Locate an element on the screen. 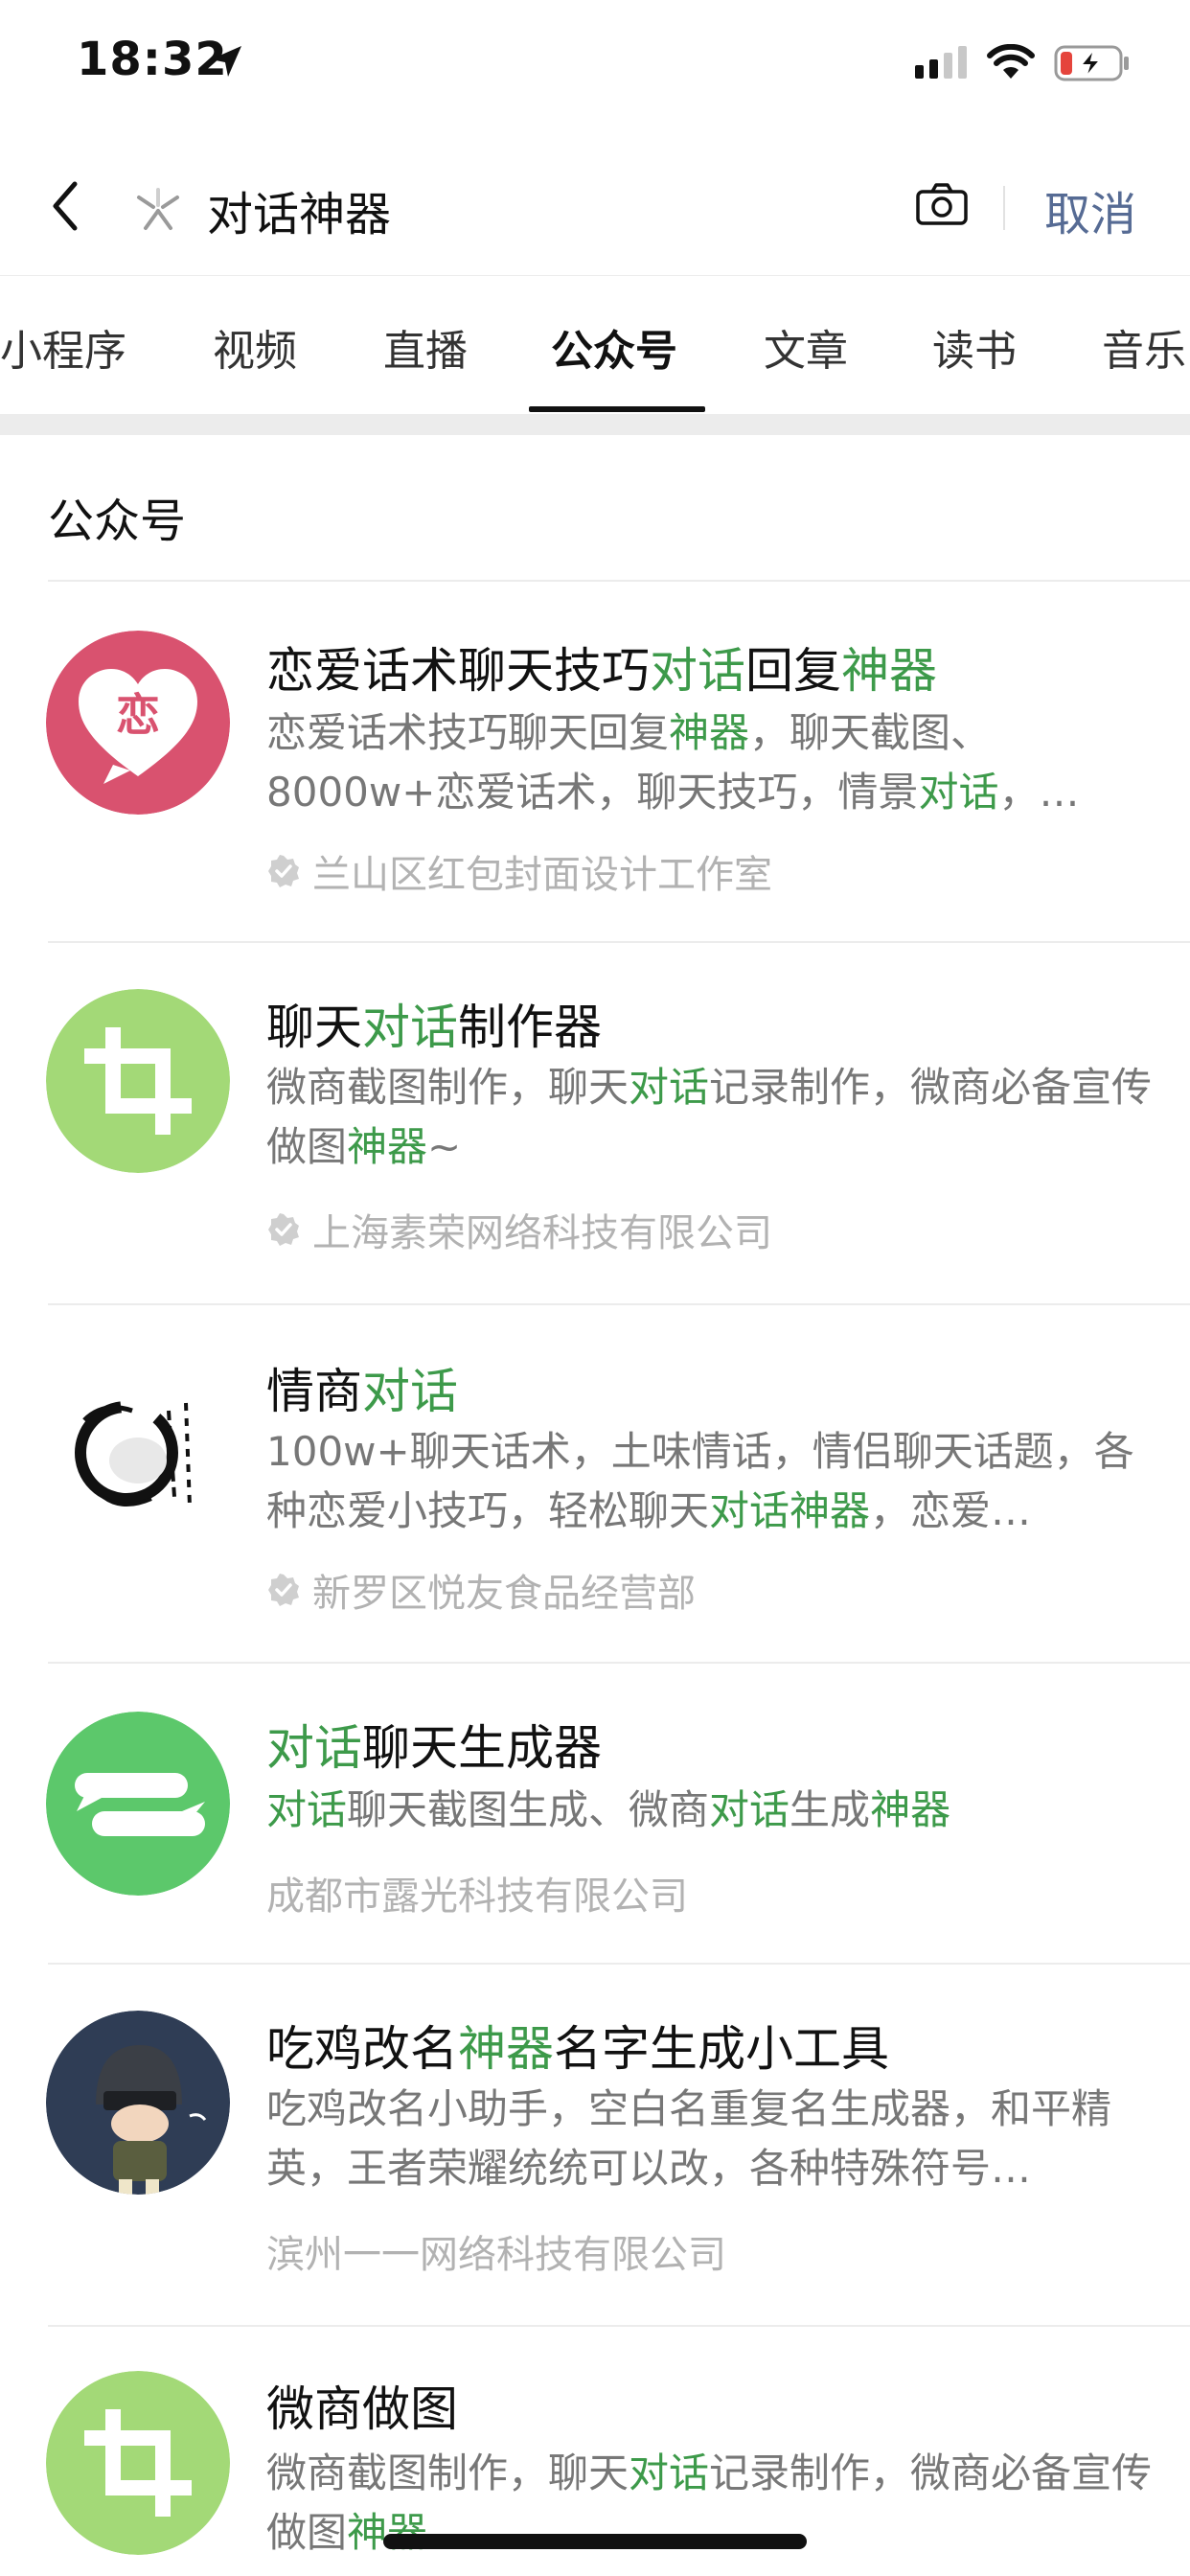 The image size is (1190, 2576). text-segment: 名字生成小工具 is located at coordinates (722, 2049).